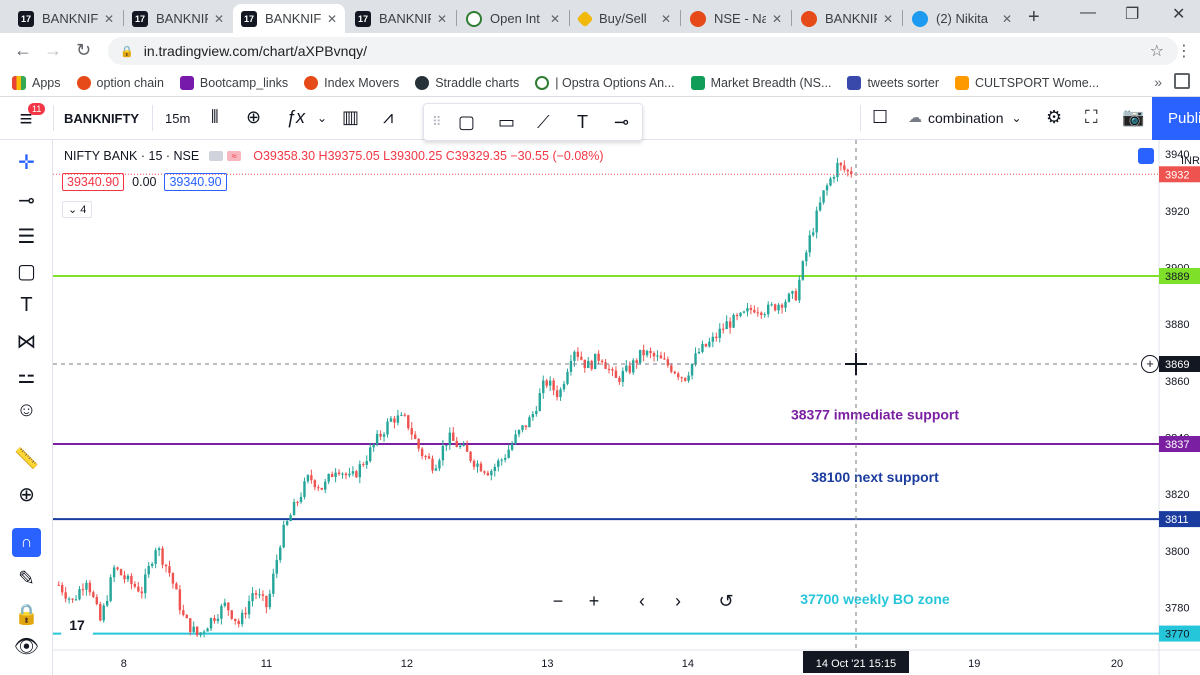 The image size is (1200, 675). I want to click on indicators-toggle: ⌄ 4, so click(77, 209).